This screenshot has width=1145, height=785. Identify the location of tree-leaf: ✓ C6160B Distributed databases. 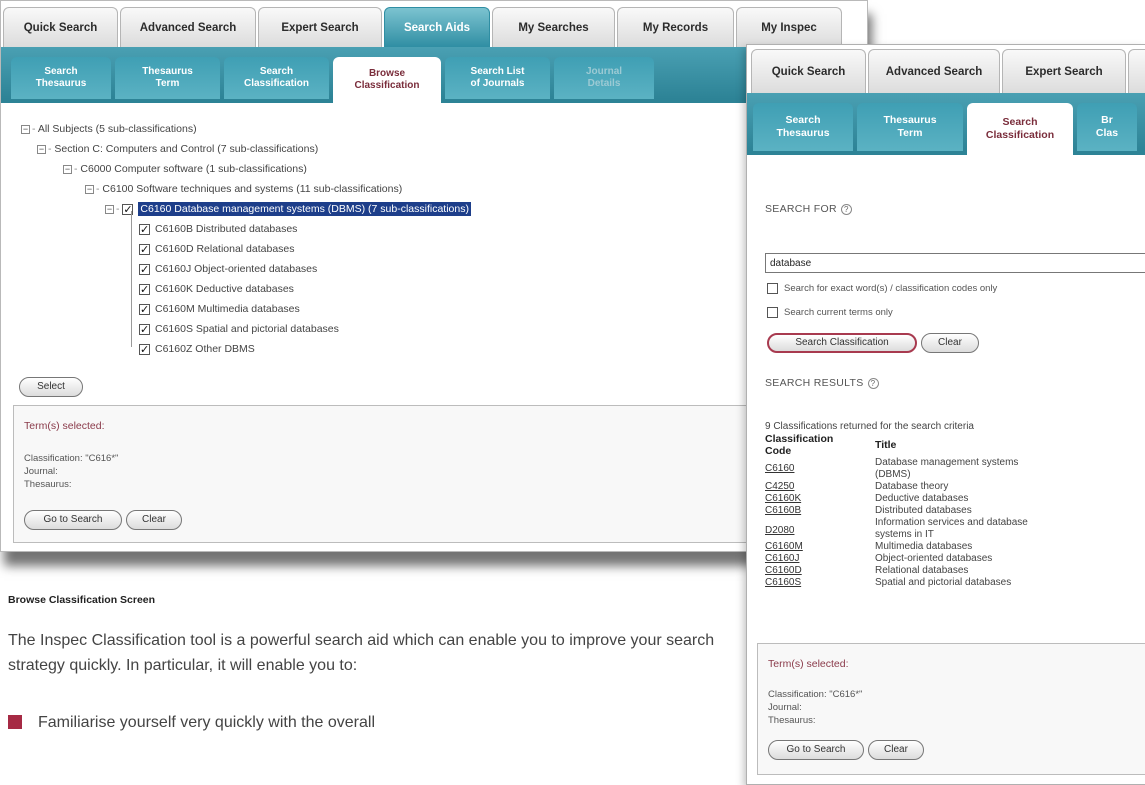
(246, 229).